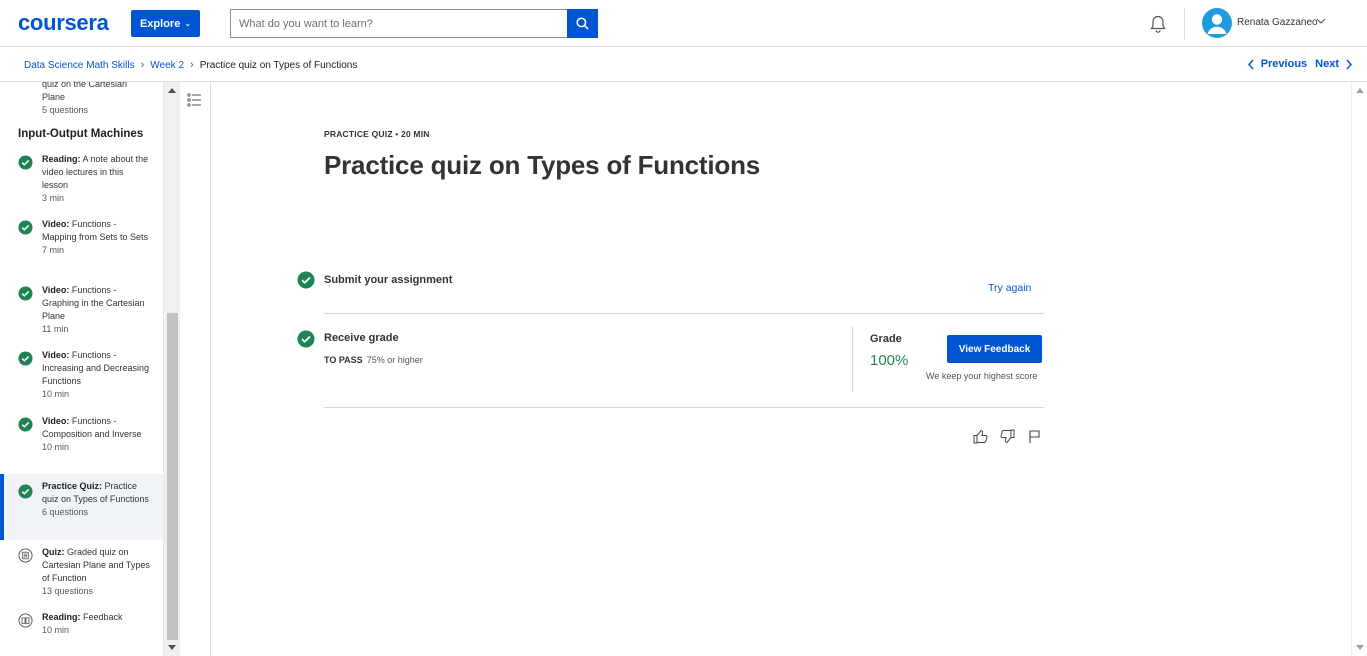 This screenshot has width=1367, height=656. Describe the element at coordinates (889, 360) in the screenshot. I see `grade-value: 100%` at that location.